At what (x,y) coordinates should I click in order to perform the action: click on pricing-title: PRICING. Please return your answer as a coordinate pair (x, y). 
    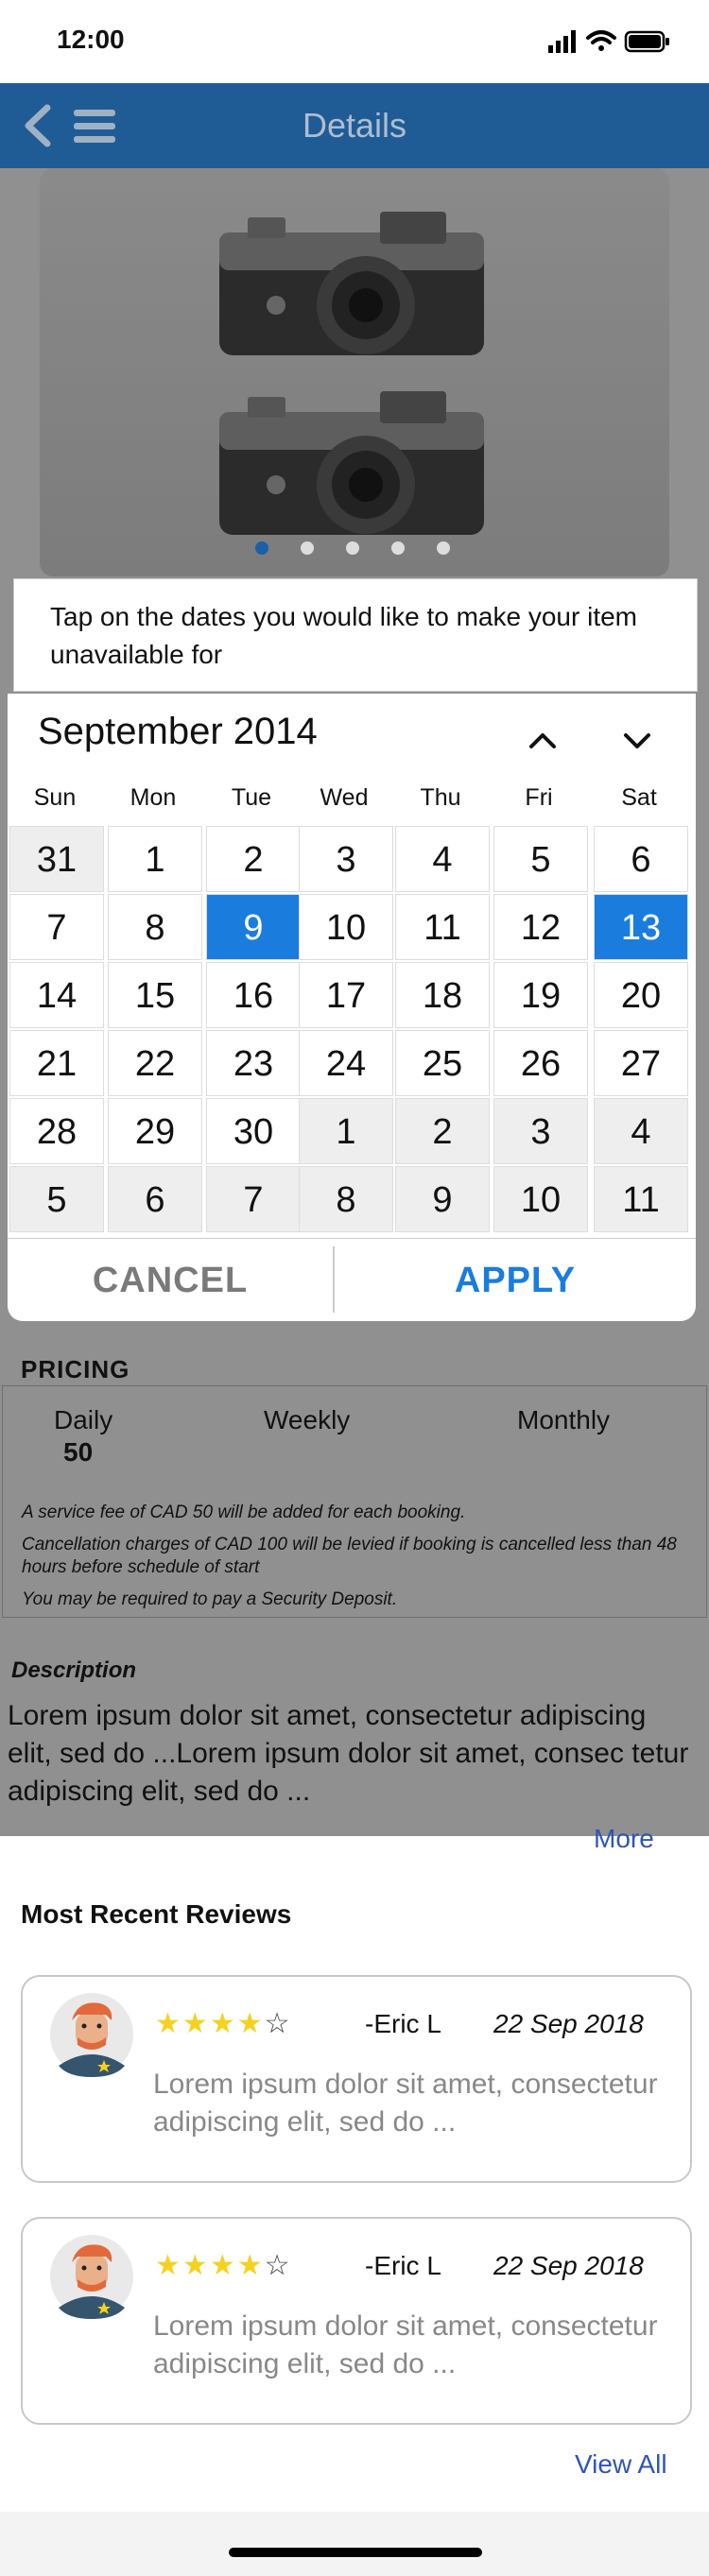
    Looking at the image, I should click on (75, 1369).